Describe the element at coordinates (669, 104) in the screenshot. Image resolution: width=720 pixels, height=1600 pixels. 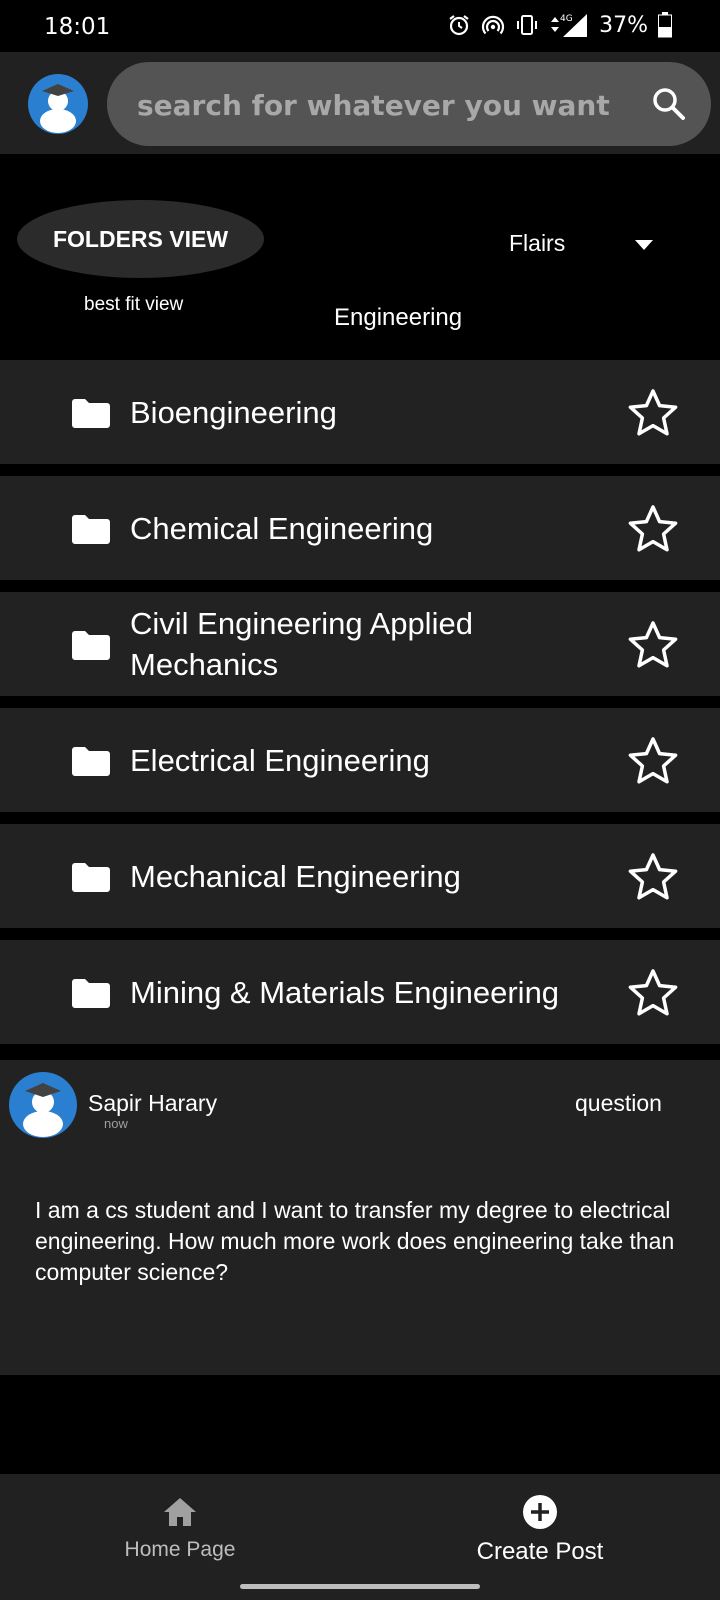
I see `search-icon` at that location.